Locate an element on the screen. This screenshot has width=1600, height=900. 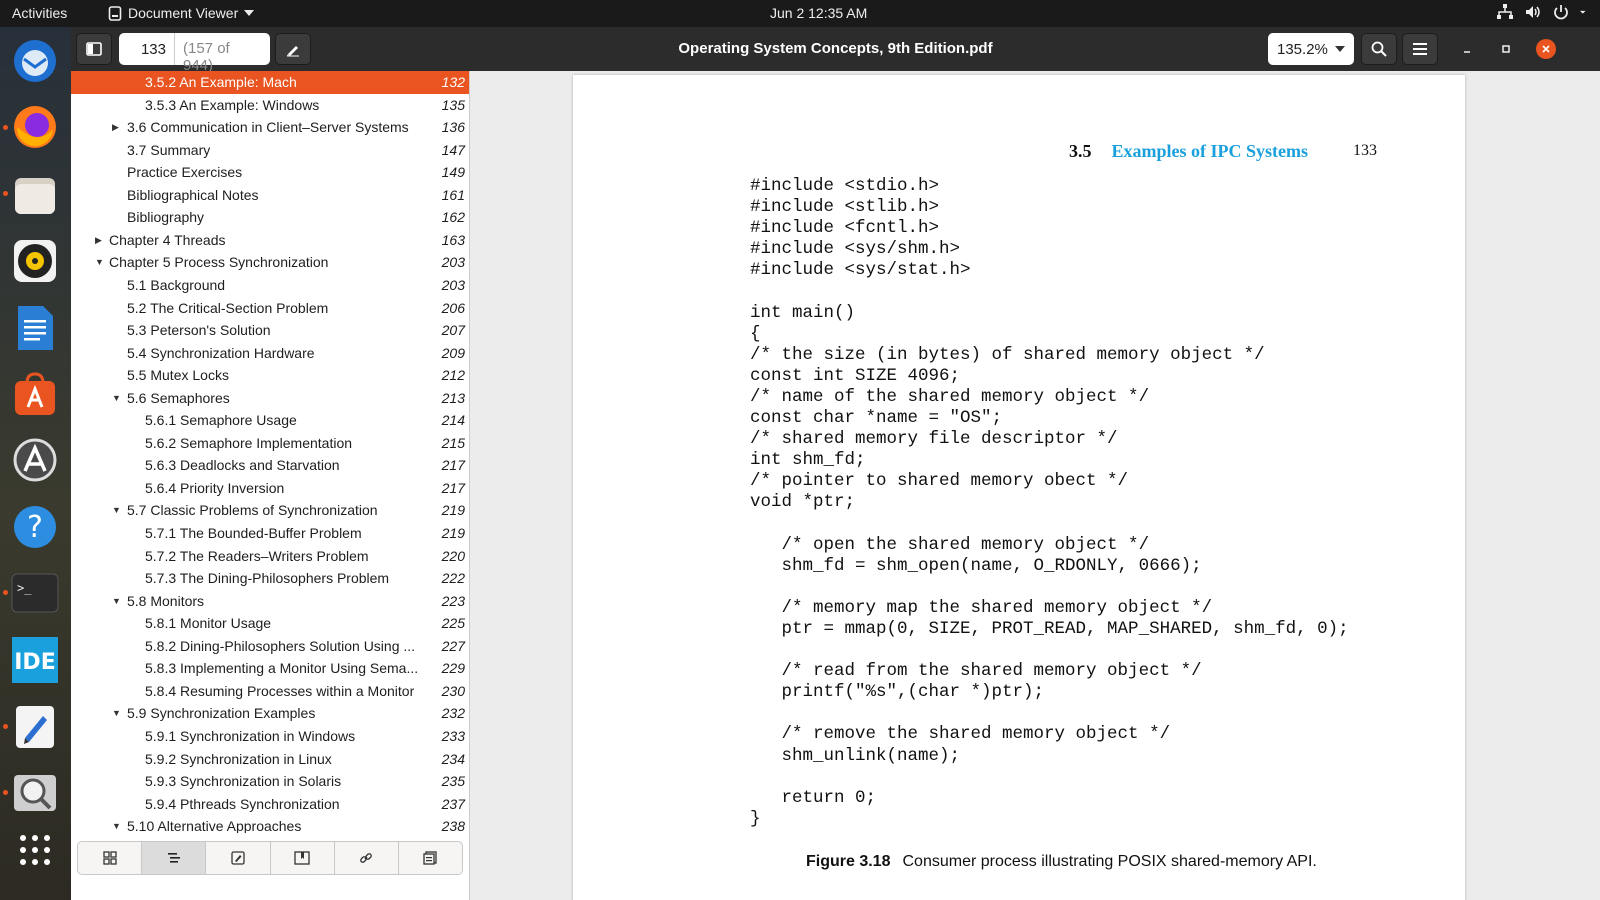
terminal-icon: >_ is located at coordinates (35, 593).